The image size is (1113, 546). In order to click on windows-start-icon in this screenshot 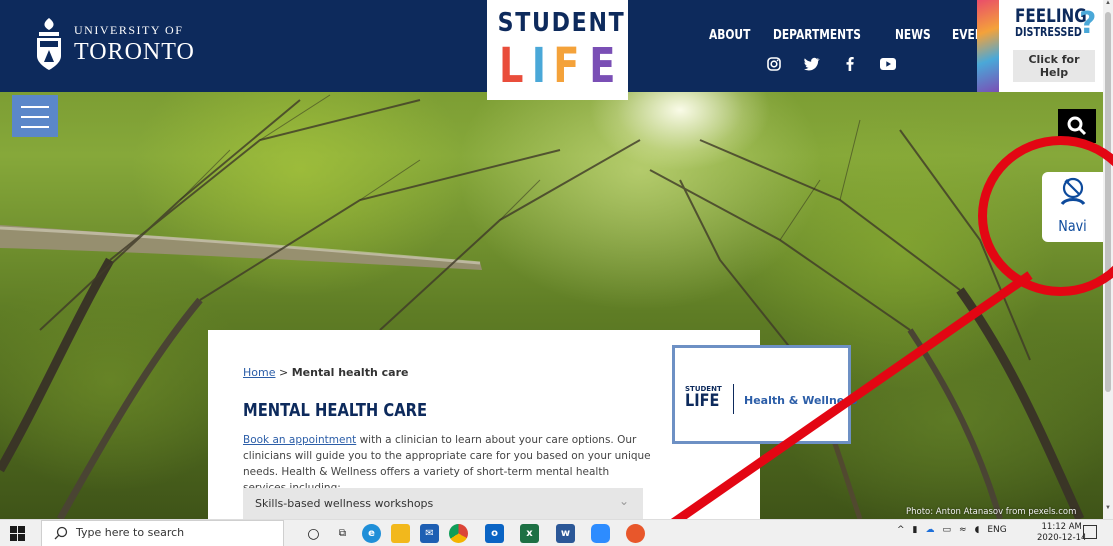, I will do `click(17, 533)`.